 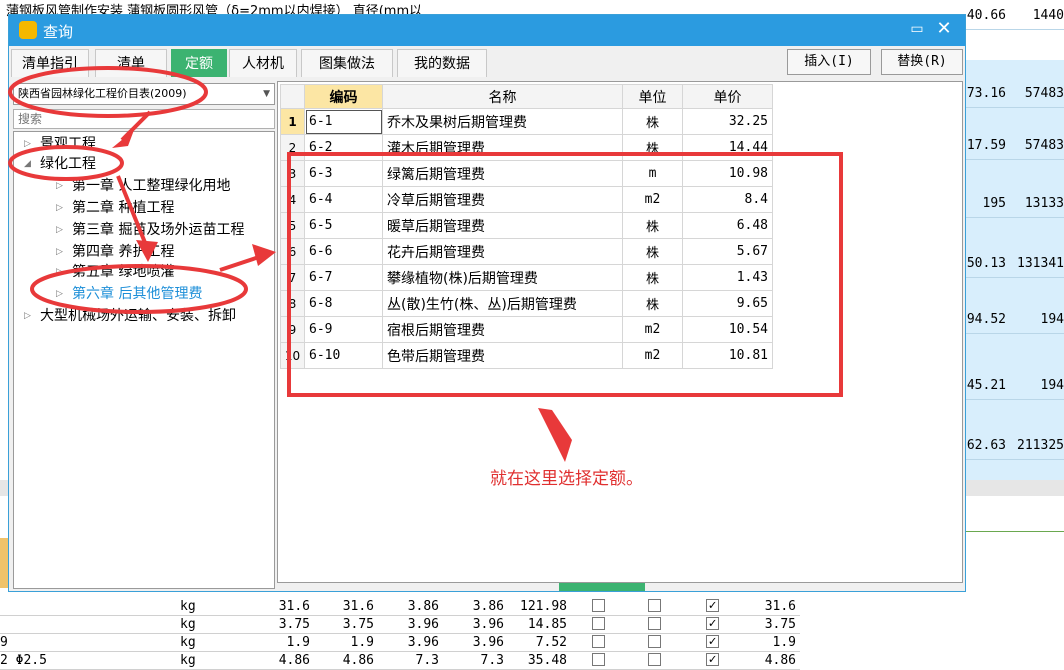 What do you see at coordinates (442, 63) in the screenshot?
I see `tab-my-data: 我的数据` at bounding box center [442, 63].